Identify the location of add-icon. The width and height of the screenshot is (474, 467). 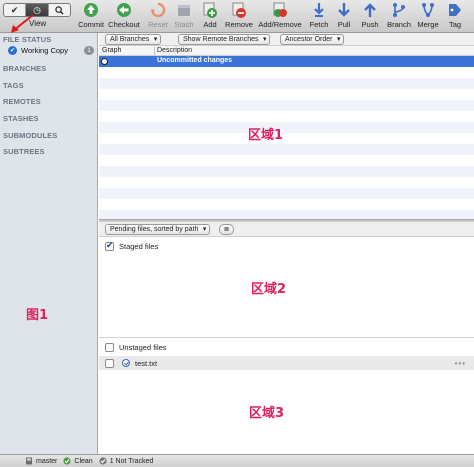
(210, 10).